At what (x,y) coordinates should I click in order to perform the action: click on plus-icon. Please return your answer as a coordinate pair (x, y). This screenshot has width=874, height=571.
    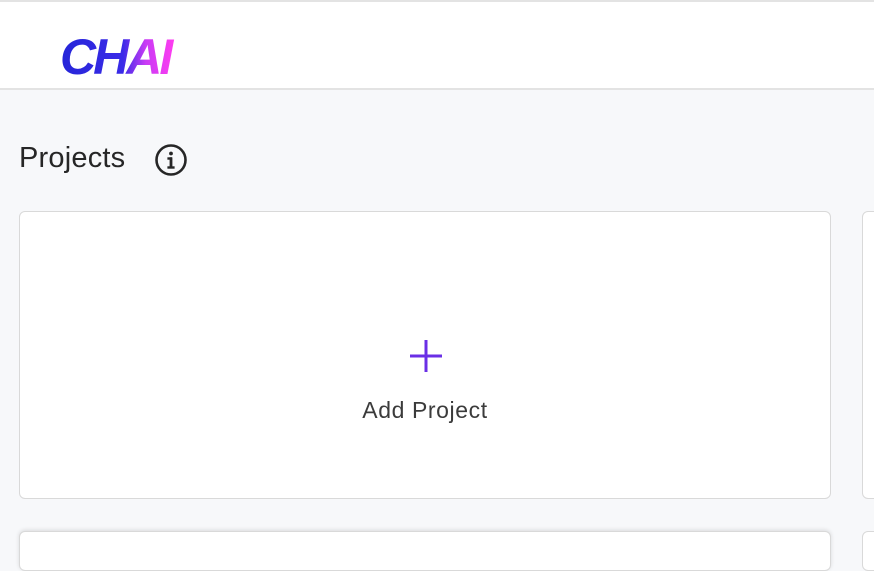
    Looking at the image, I should click on (426, 356).